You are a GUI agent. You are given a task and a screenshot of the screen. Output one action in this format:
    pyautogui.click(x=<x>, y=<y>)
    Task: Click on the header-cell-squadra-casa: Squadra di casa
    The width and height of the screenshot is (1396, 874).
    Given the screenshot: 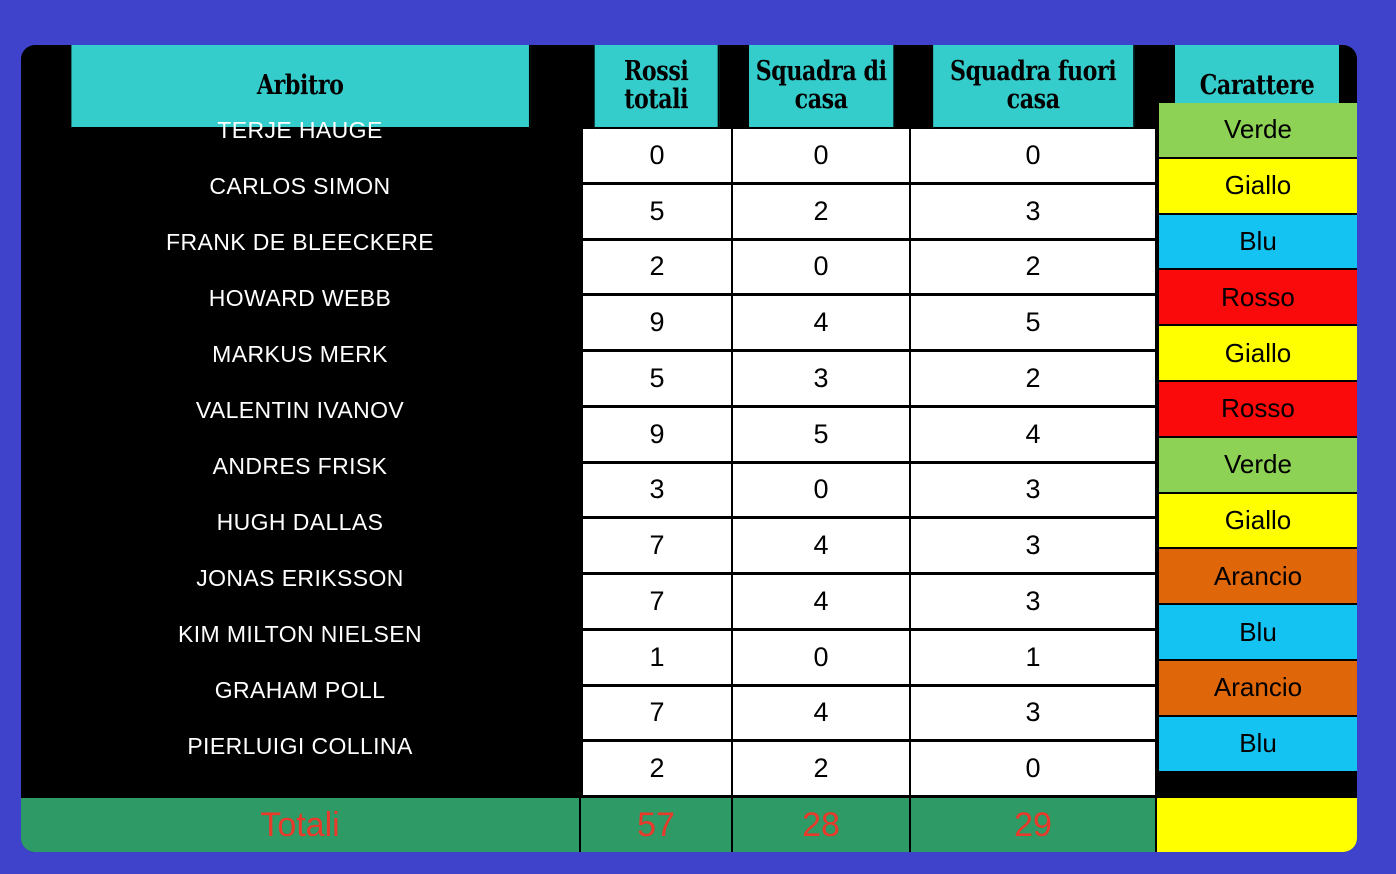 What is the action you would take?
    pyautogui.click(x=822, y=87)
    